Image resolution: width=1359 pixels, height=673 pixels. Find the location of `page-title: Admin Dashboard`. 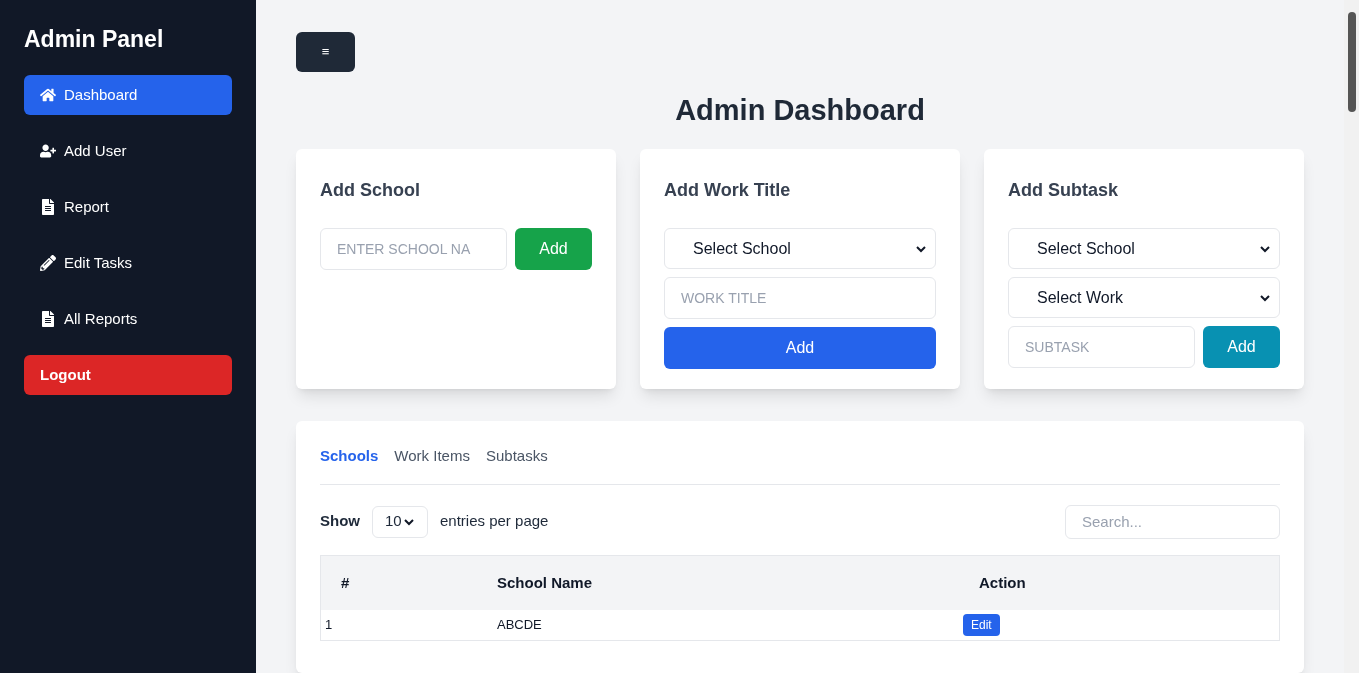

page-title: Admin Dashboard is located at coordinates (800, 110).